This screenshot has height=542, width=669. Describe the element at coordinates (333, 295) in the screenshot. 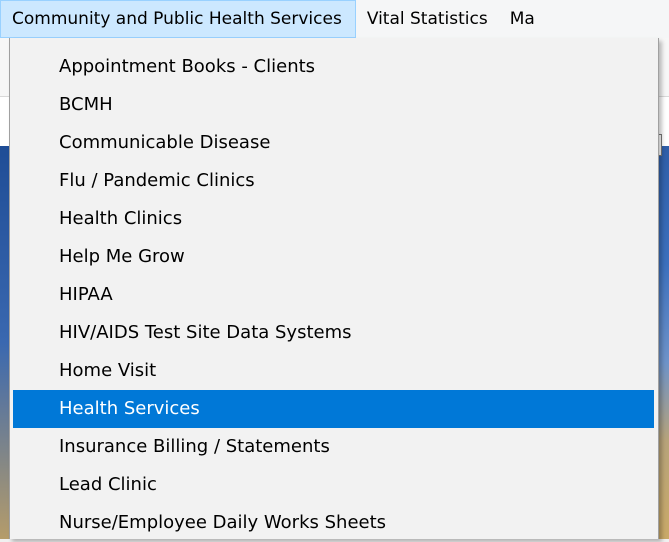

I see `menu-item-hipaa: HIPAA` at that location.